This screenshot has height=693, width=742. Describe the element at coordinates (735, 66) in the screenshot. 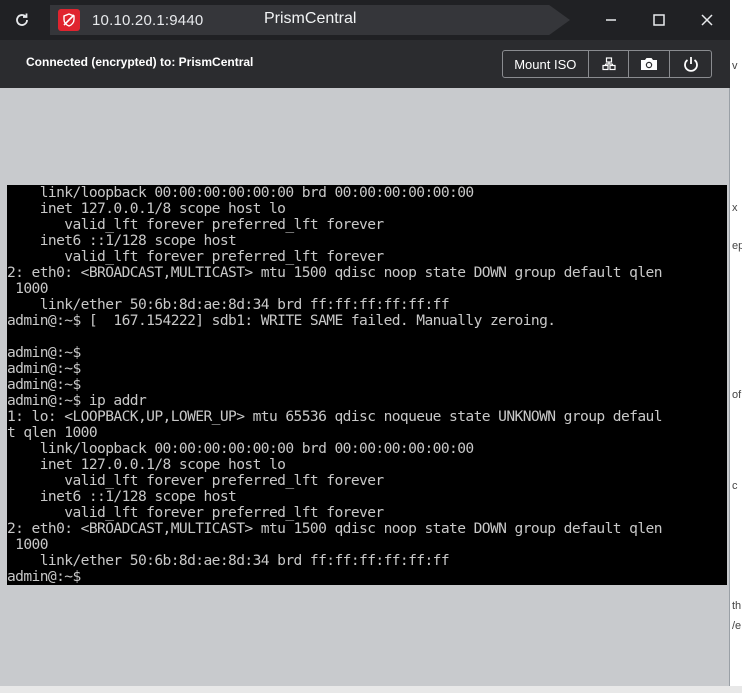

I see `background-text: v` at that location.